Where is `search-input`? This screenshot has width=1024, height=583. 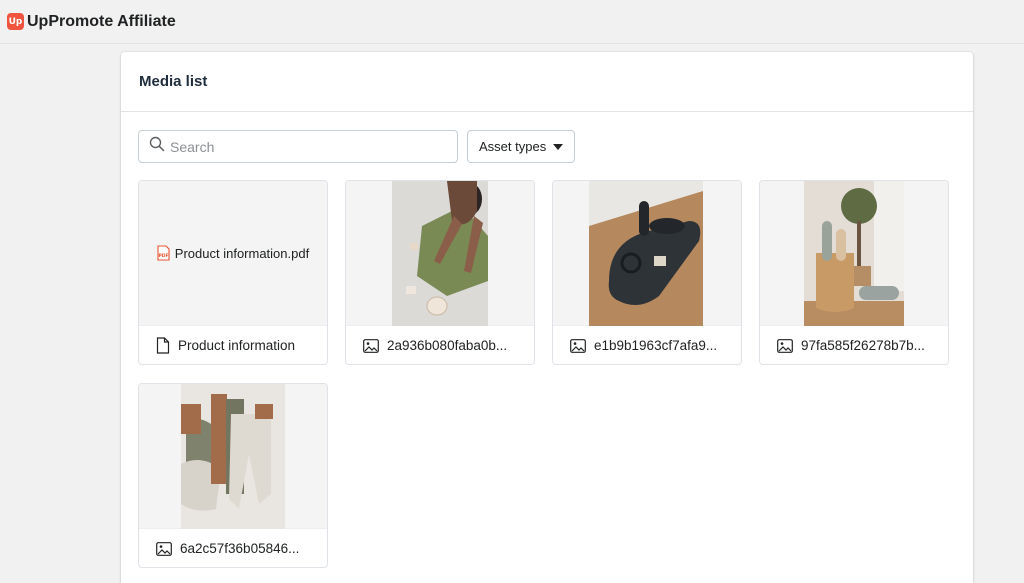 search-input is located at coordinates (305, 146).